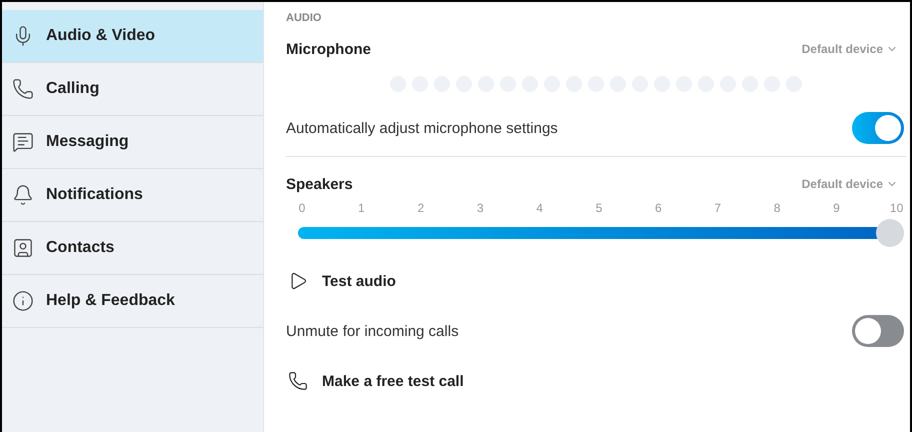 The height and width of the screenshot is (432, 912). Describe the element at coordinates (361, 208) in the screenshot. I see `tick-label: 1` at that location.